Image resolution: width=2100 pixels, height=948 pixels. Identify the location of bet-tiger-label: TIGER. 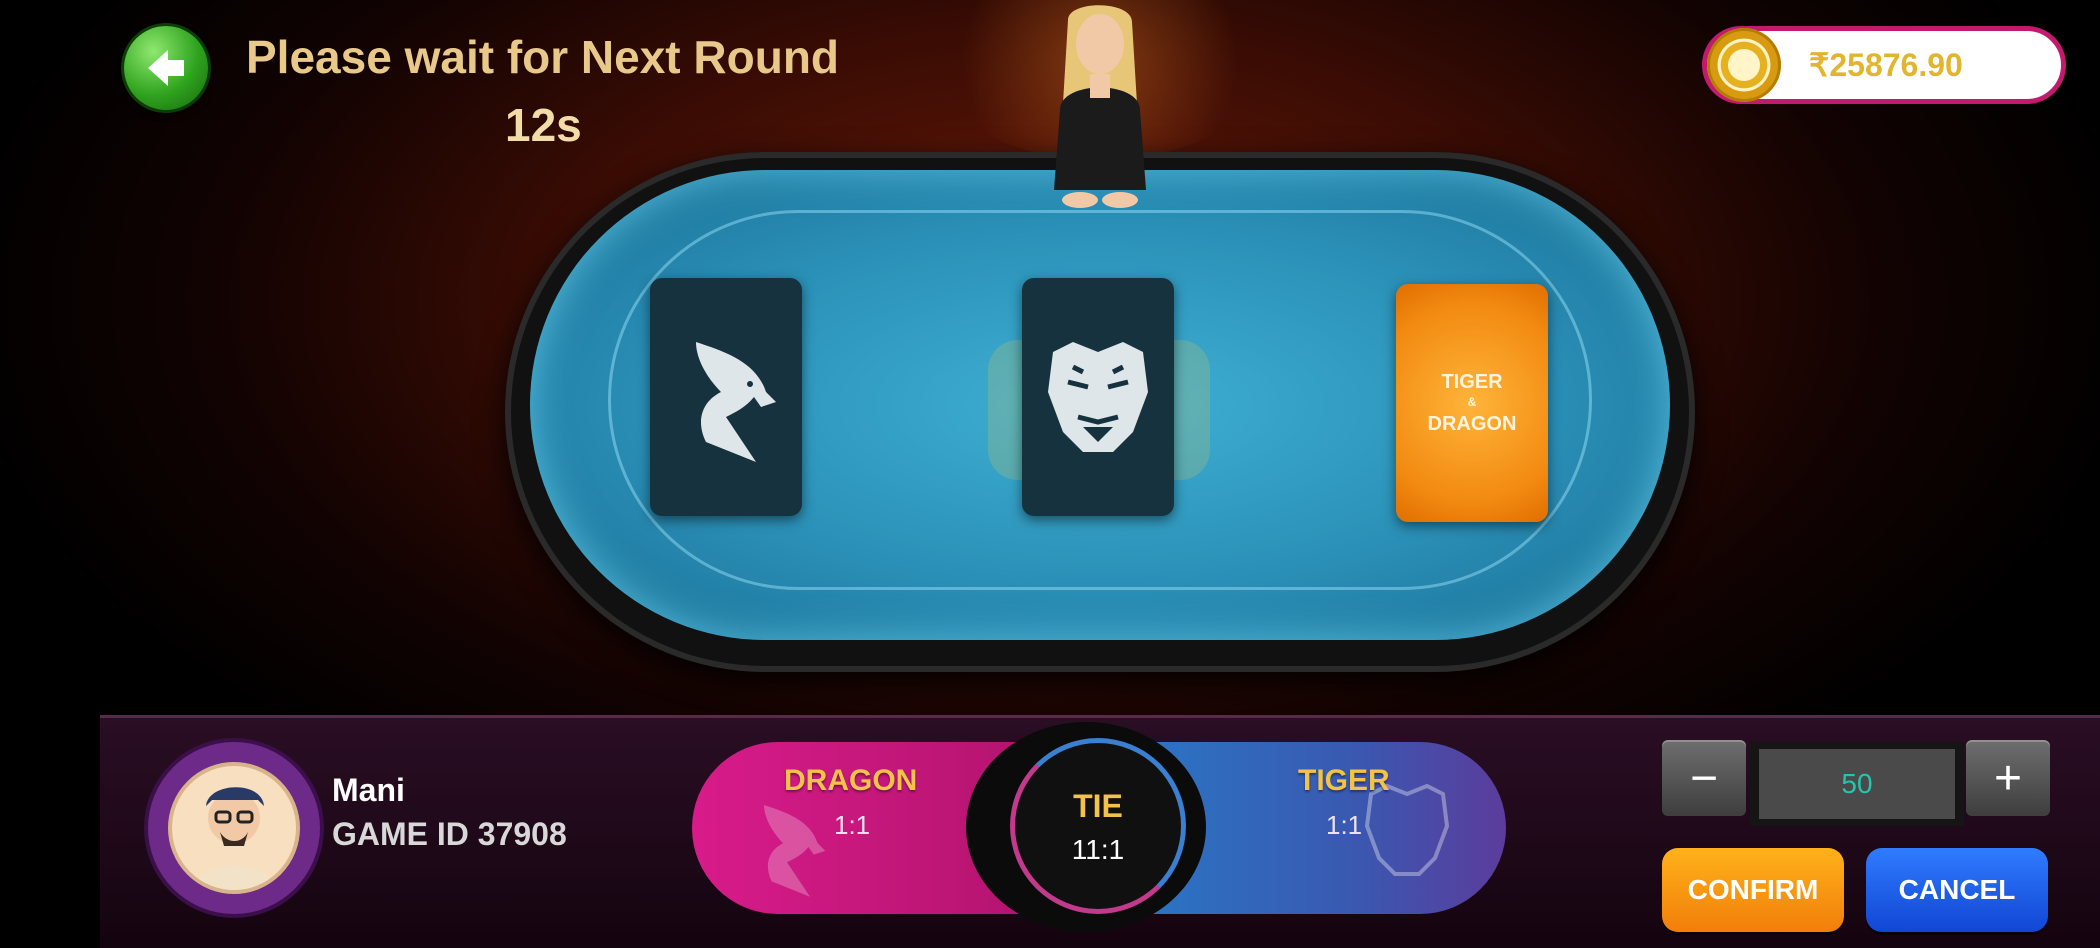
(1344, 780).